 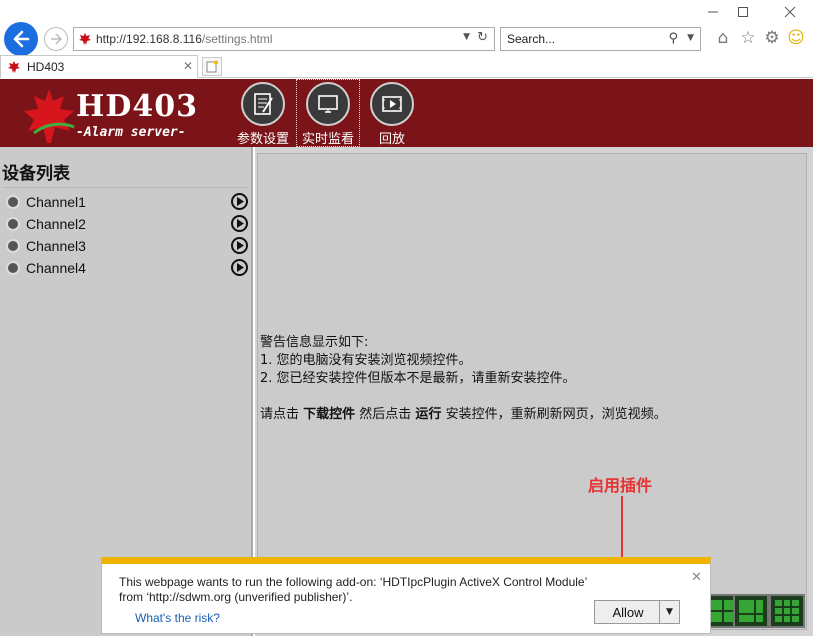 What do you see at coordinates (46, 67) in the screenshot?
I see `tab-title: HD403` at bounding box center [46, 67].